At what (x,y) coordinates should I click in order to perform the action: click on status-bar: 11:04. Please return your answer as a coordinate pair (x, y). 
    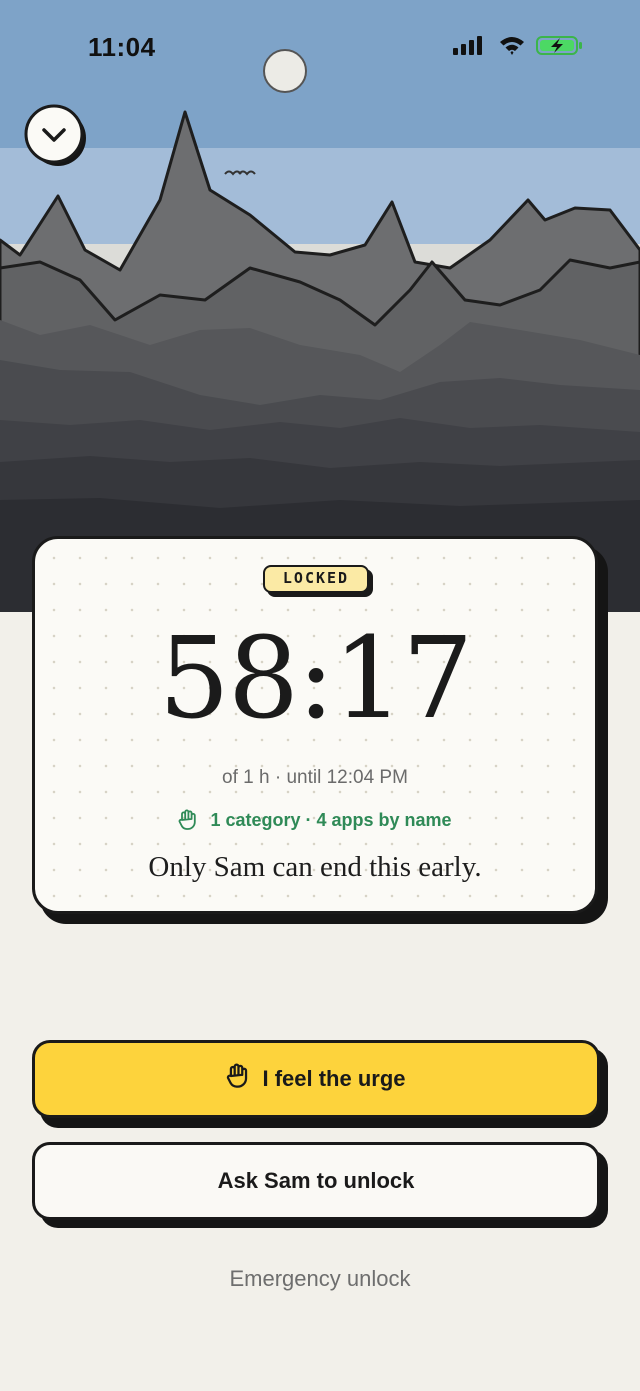
    Looking at the image, I should click on (320, 48).